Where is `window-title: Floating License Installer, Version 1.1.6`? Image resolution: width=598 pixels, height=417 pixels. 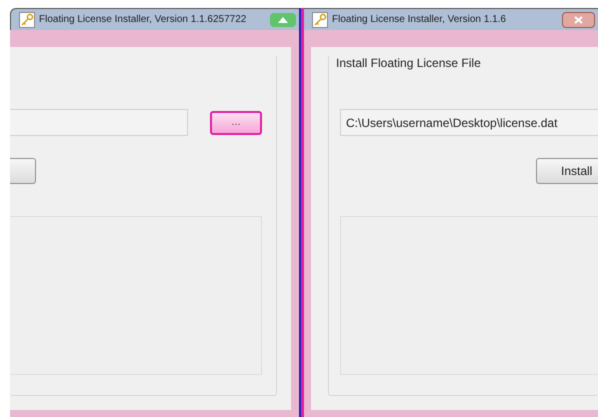 window-title: Floating License Installer, Version 1.1.6 is located at coordinates (419, 20).